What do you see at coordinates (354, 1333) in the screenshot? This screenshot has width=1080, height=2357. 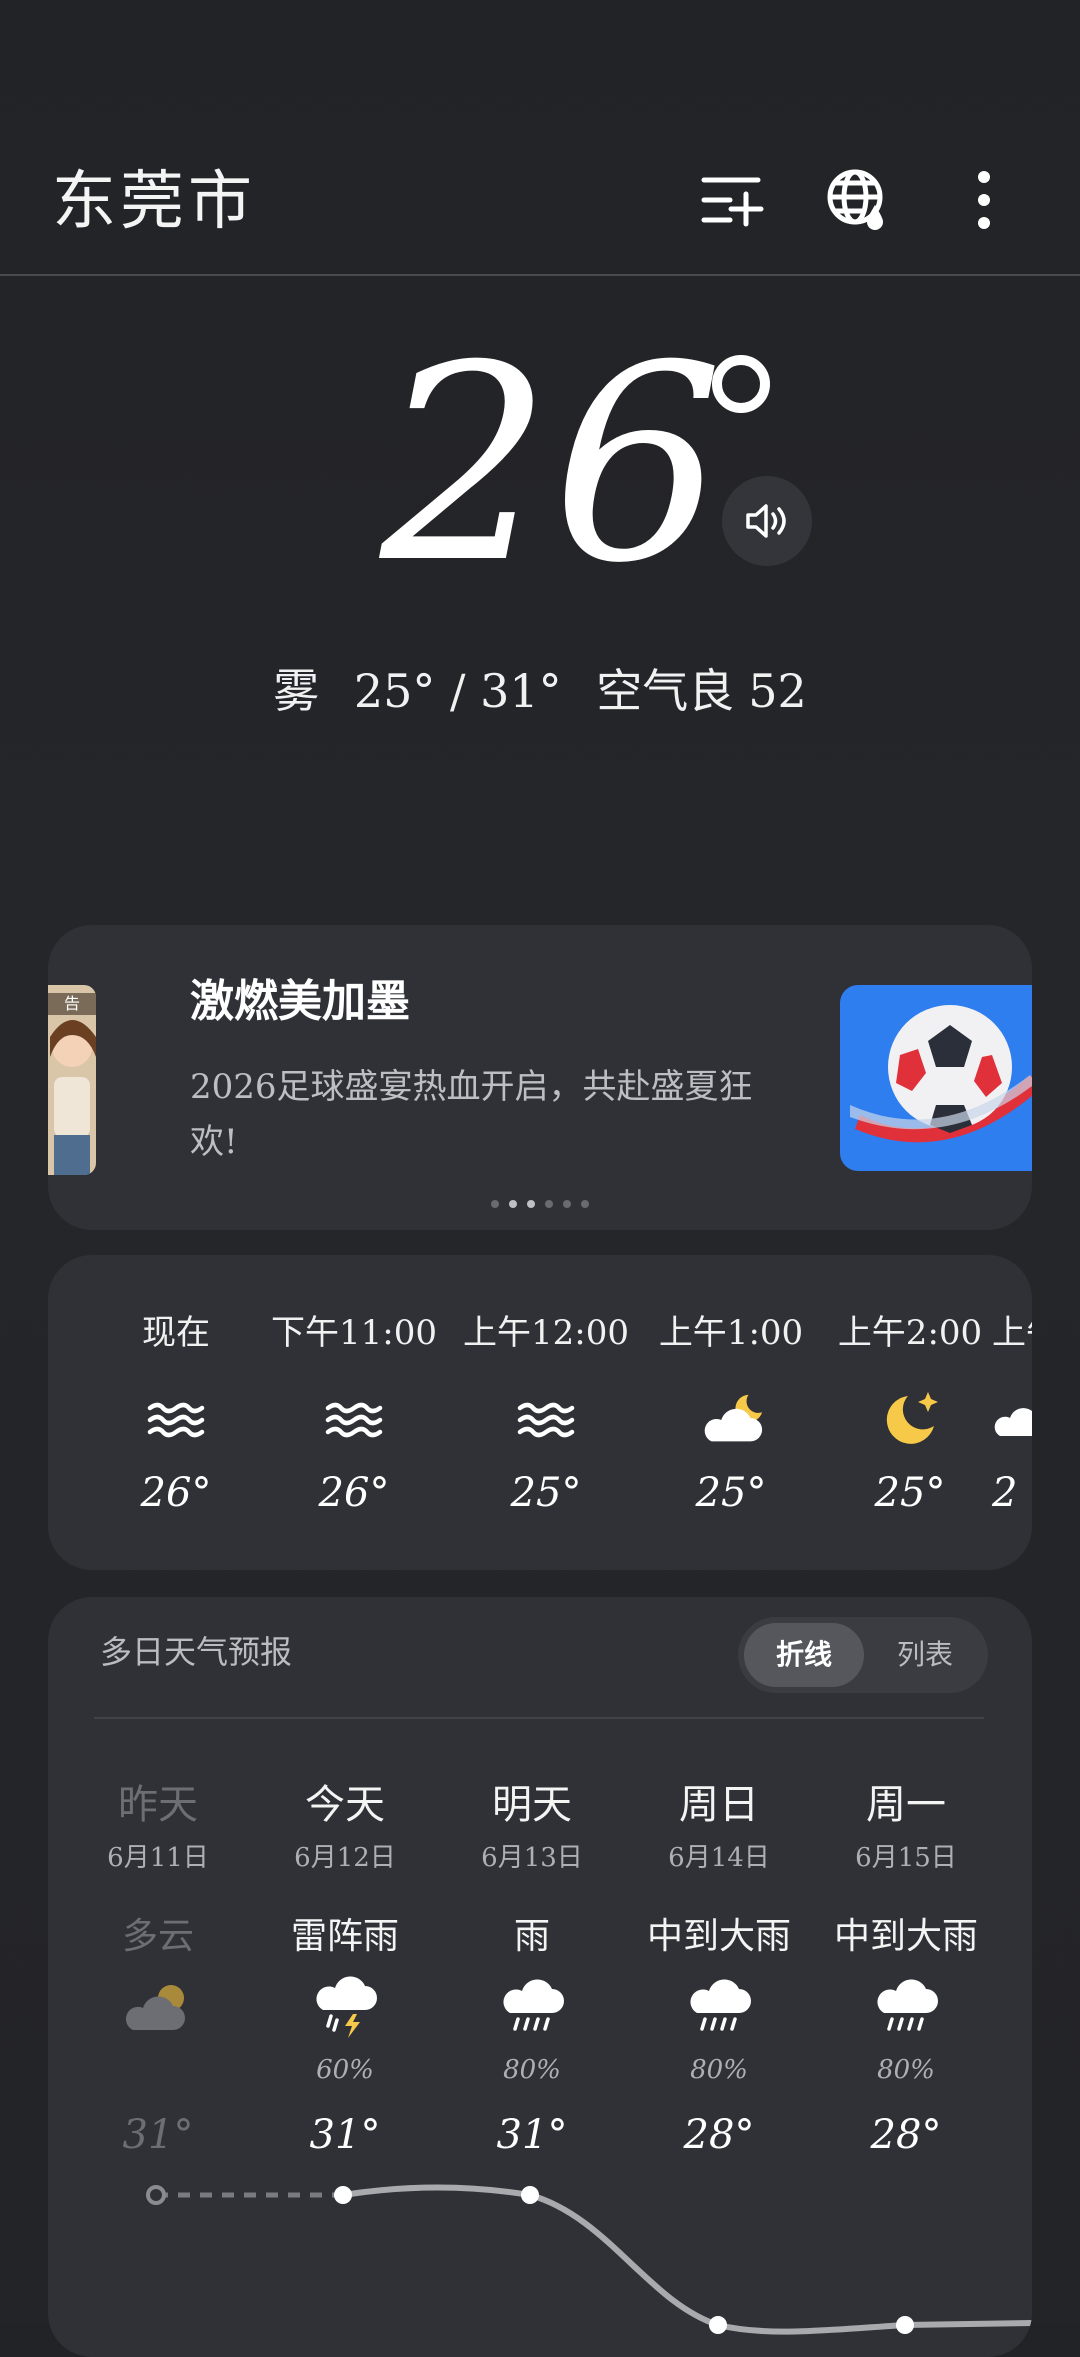 I see `hour-label: 下午11:00` at bounding box center [354, 1333].